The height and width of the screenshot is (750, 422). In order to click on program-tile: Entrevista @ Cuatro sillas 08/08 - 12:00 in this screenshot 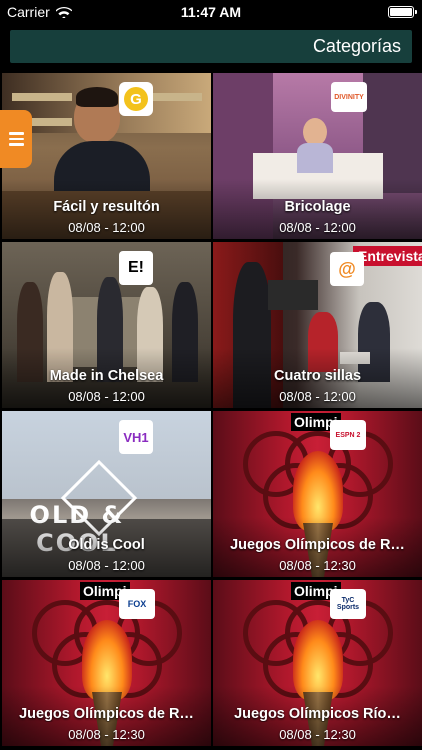, I will do `click(317, 325)`.